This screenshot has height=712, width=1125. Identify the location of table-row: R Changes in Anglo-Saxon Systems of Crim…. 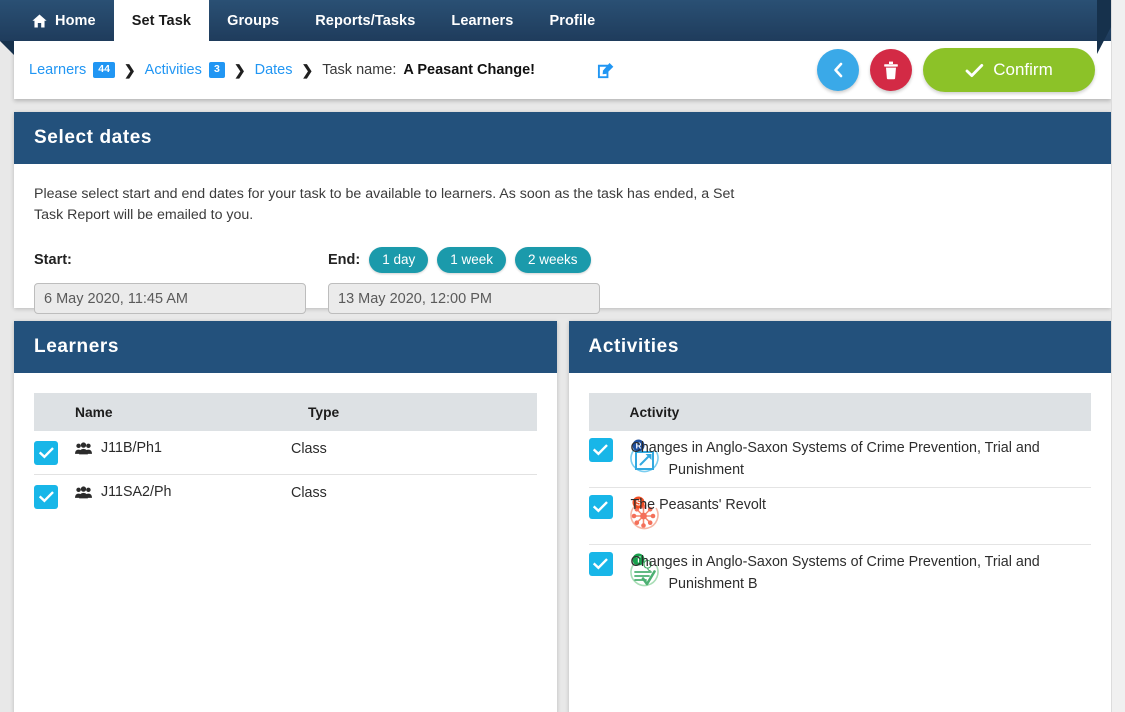
(839, 460).